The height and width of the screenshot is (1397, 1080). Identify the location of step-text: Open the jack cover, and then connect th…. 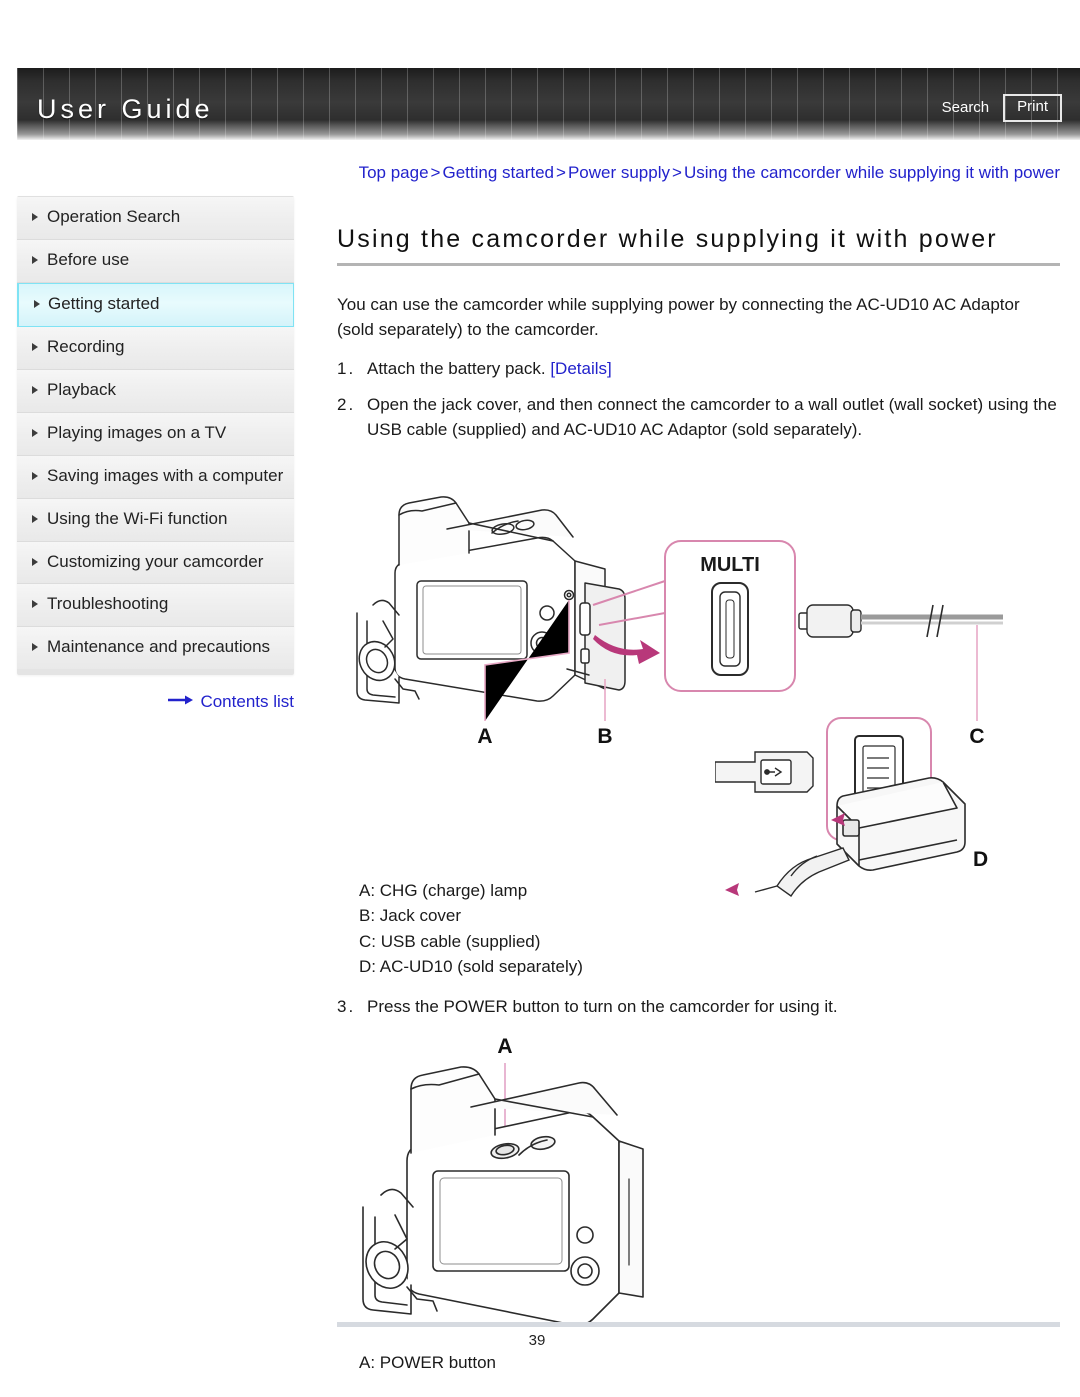
(712, 417).